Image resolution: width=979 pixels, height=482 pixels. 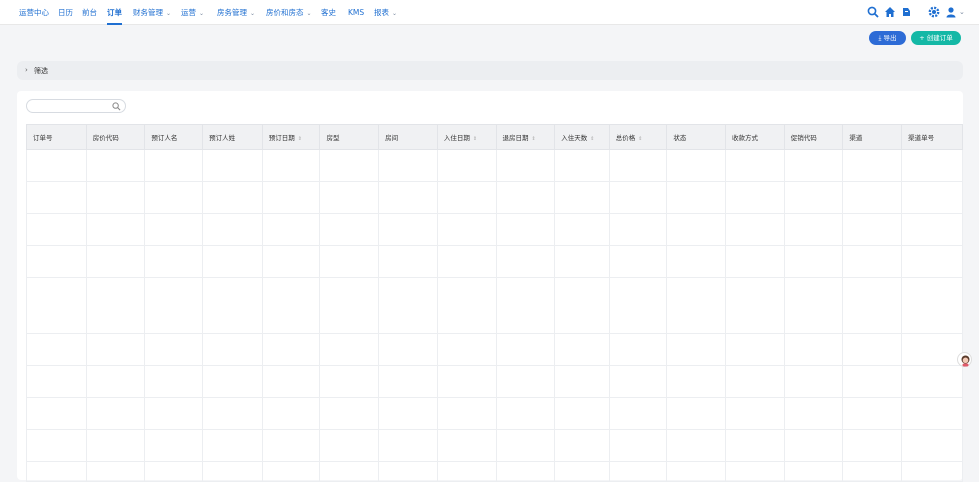 What do you see at coordinates (490, 70) in the screenshot?
I see `filter-panel: › 筛选` at bounding box center [490, 70].